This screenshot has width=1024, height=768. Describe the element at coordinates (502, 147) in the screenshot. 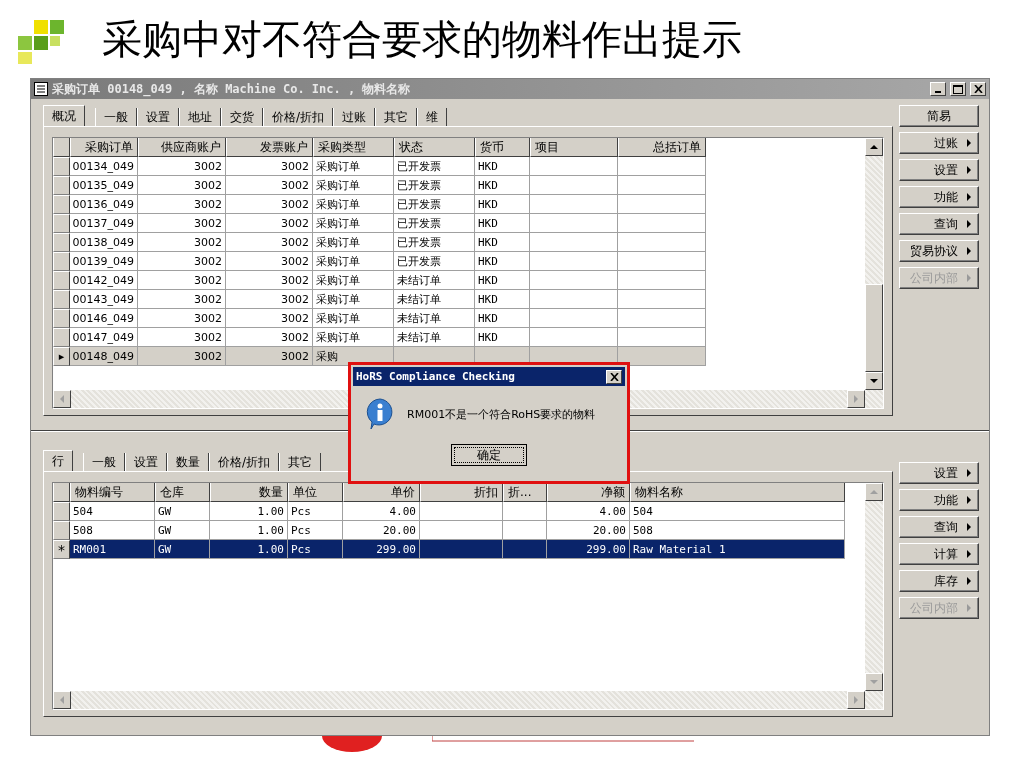

I see `column-header: 货币` at that location.